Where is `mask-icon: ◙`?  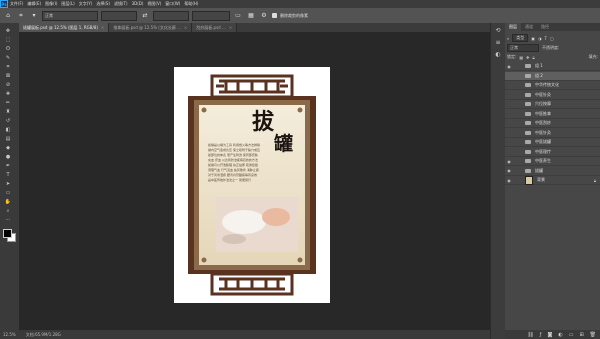
mask-icon: ◙ is located at coordinates (549, 335).